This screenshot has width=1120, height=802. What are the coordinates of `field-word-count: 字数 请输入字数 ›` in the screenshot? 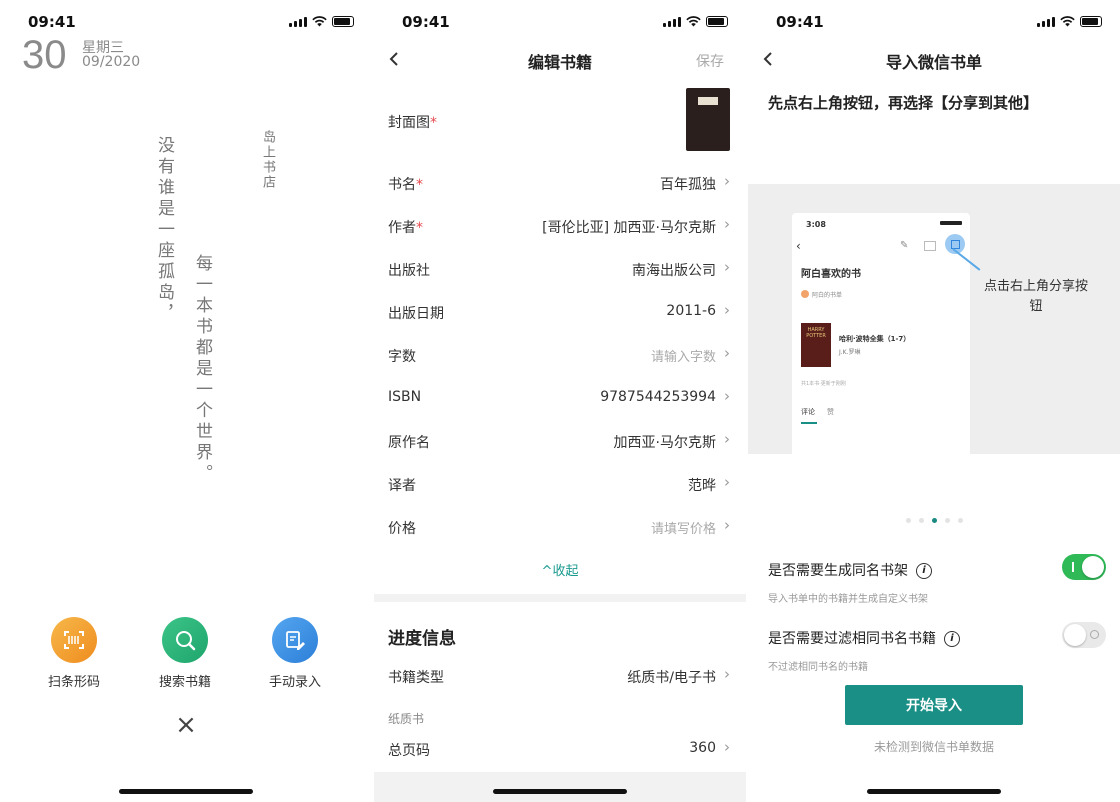 It's located at (559, 355).